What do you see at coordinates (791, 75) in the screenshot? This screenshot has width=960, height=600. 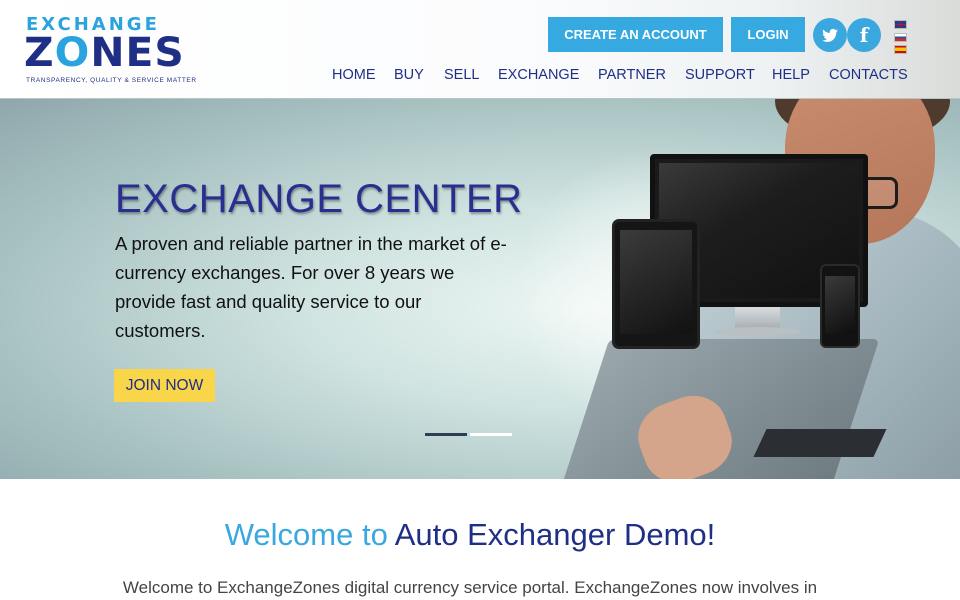 I see `nav-help: HELP` at bounding box center [791, 75].